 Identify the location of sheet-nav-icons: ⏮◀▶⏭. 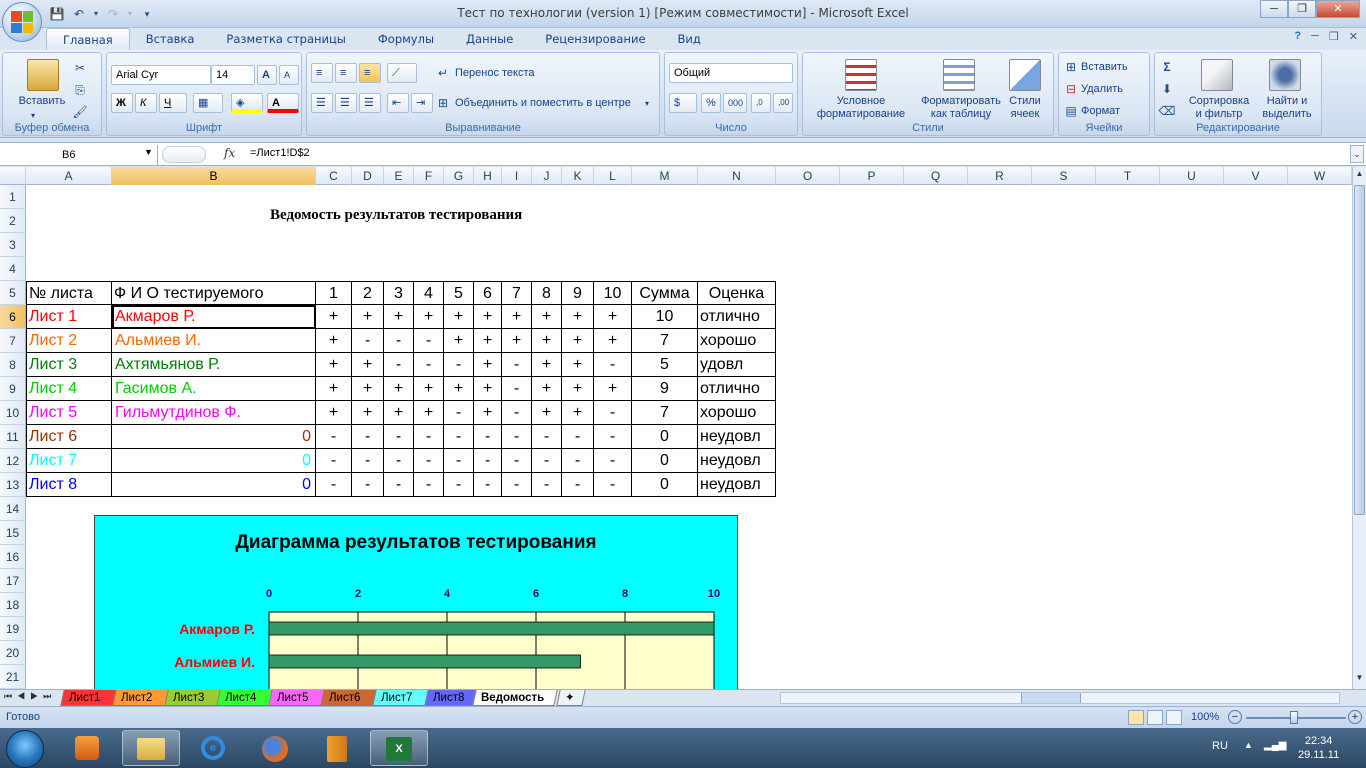
(30, 696).